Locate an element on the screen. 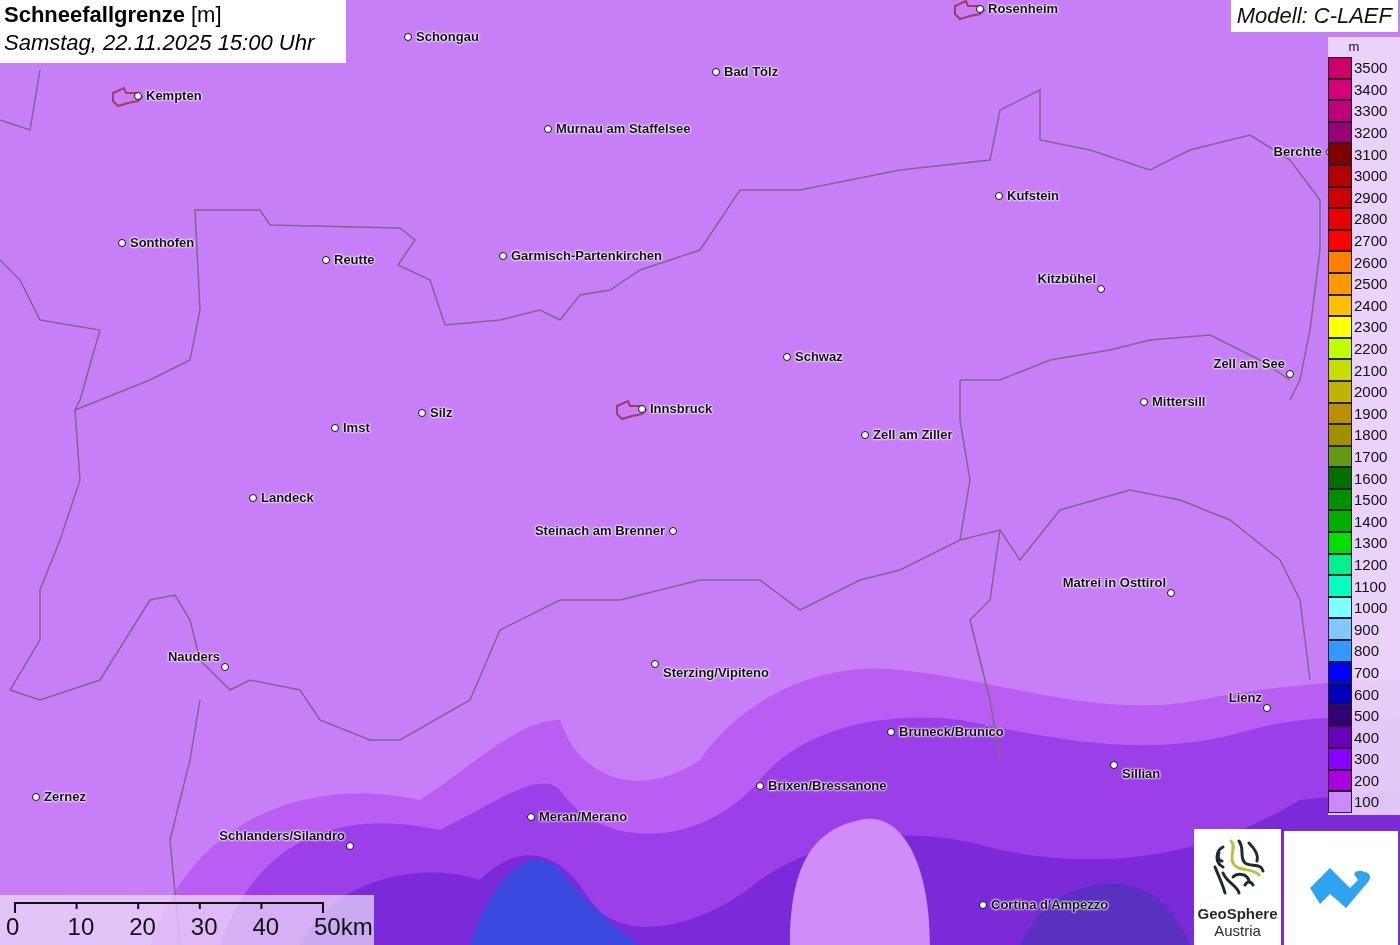 Image resolution: width=1400 pixels, height=945 pixels. city-label: Berchte is located at coordinates (1297, 152).